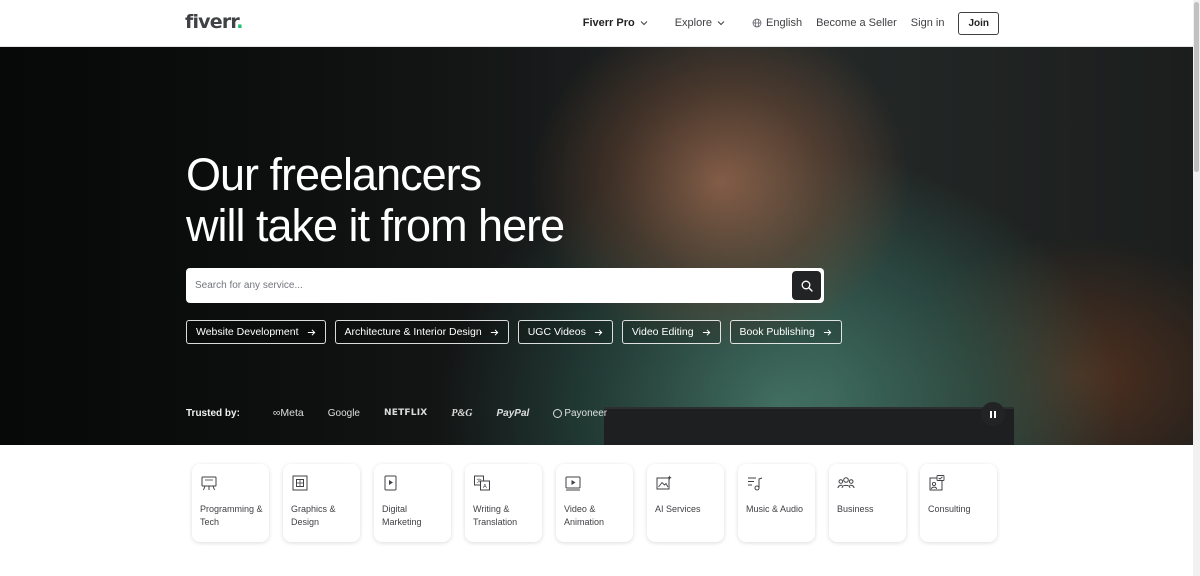 The height and width of the screenshot is (576, 1200). Describe the element at coordinates (558, 413) in the screenshot. I see `payoneer-ring-icon` at that location.